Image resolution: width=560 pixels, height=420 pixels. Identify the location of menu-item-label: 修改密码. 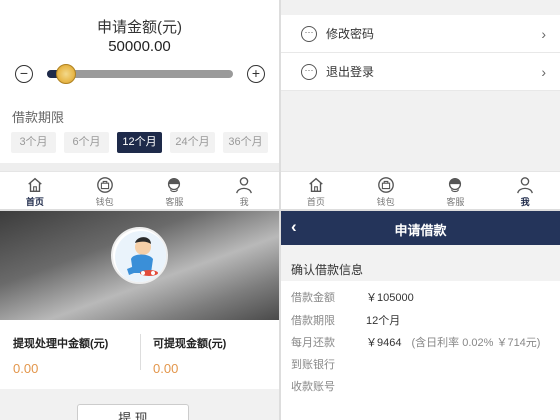
(350, 34).